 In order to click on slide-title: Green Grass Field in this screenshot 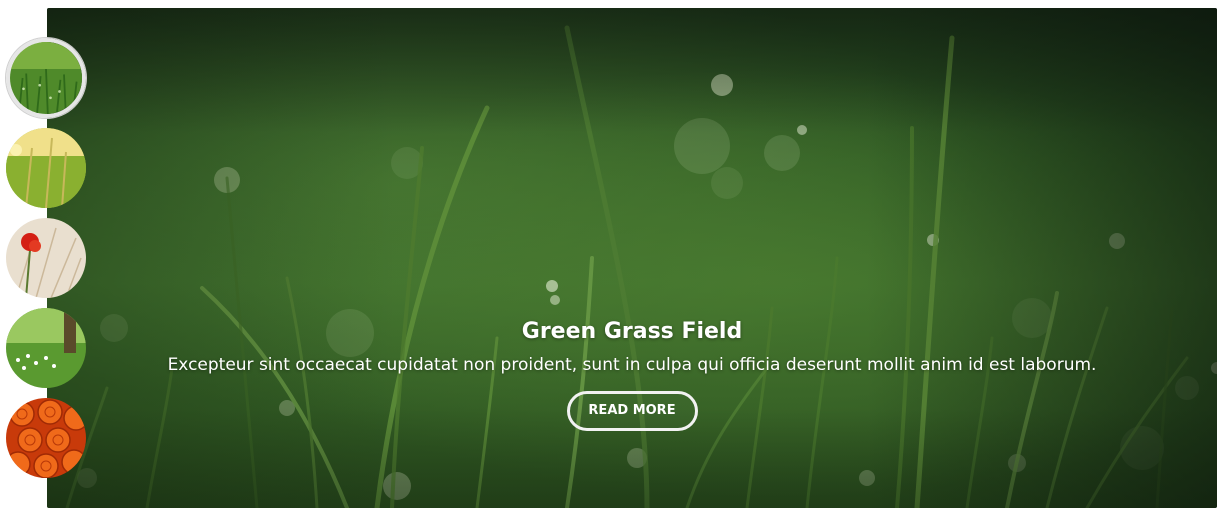, I will do `click(632, 331)`.